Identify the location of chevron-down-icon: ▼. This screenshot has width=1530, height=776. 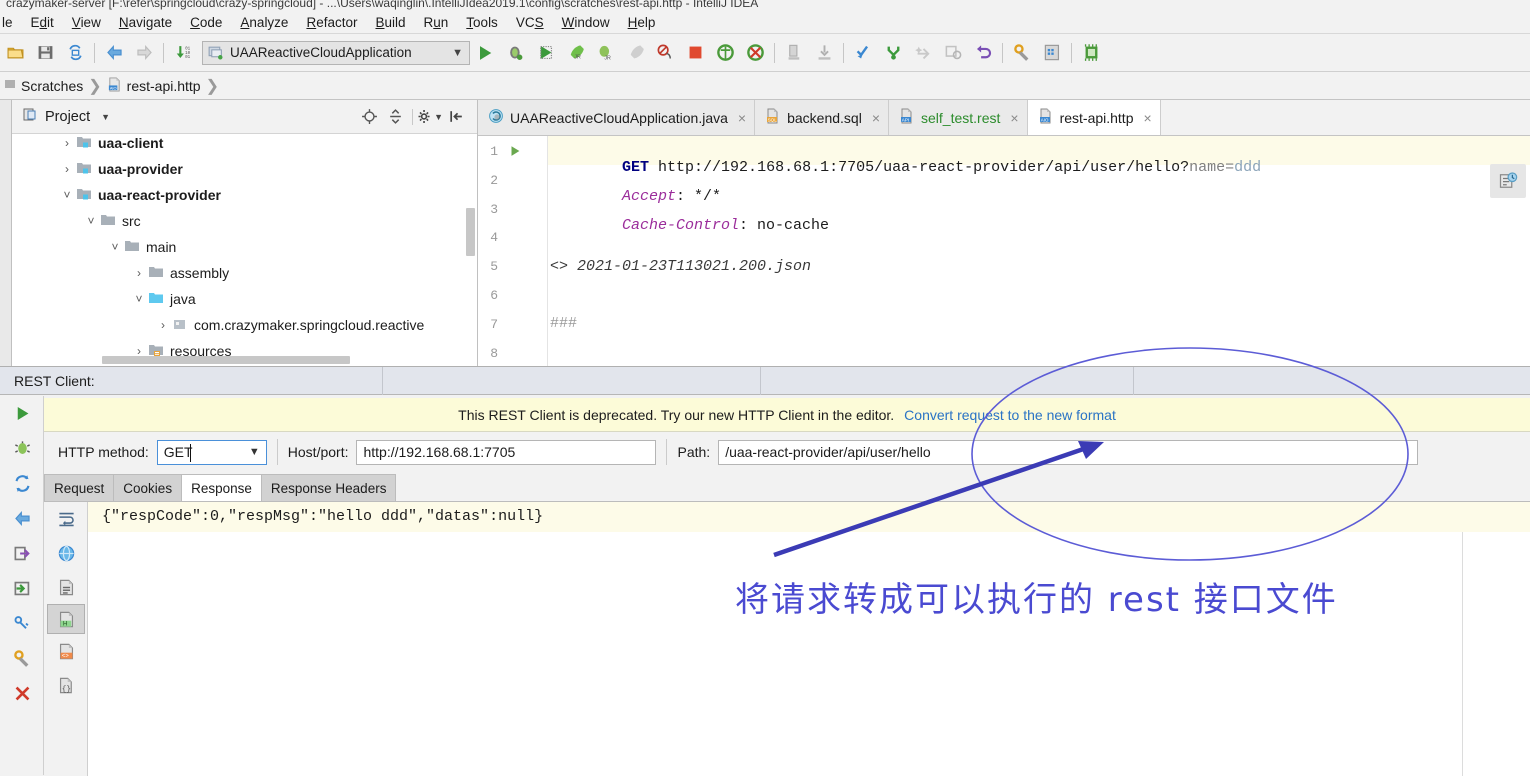
(105, 117).